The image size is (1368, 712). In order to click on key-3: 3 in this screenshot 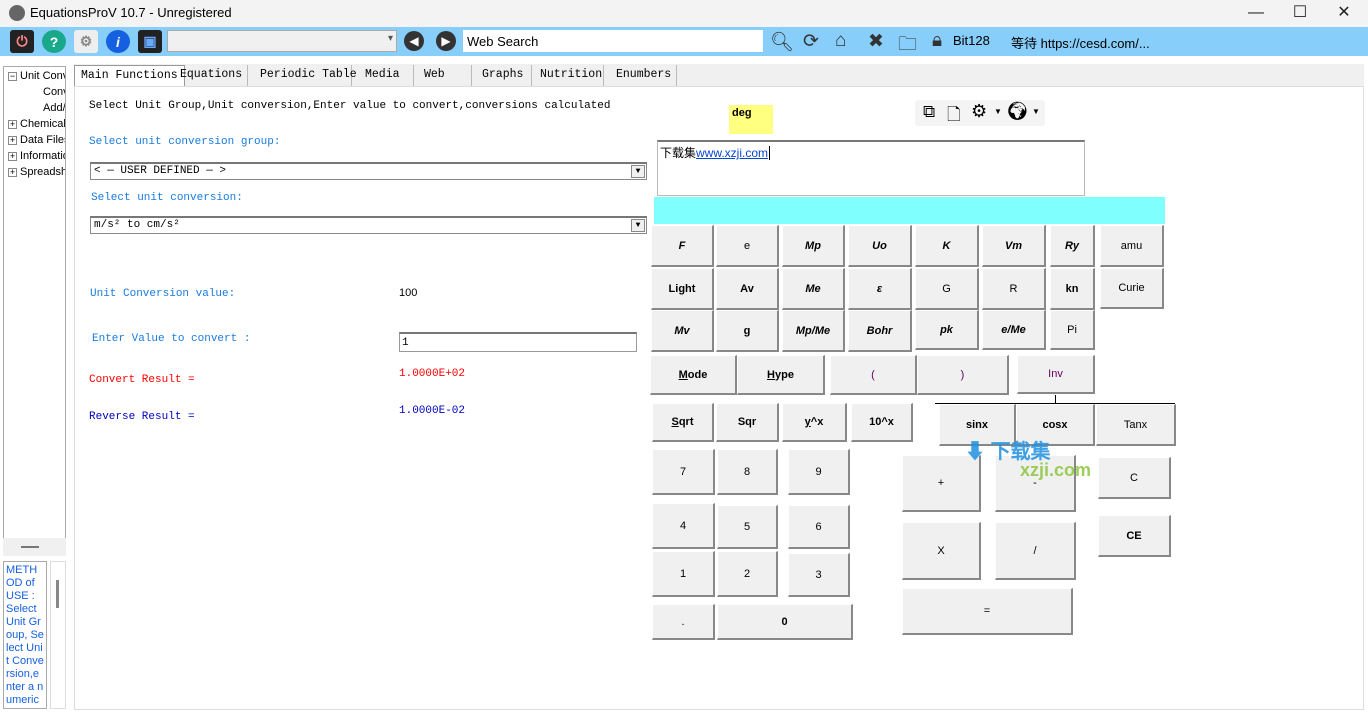, I will do `click(819, 575)`.